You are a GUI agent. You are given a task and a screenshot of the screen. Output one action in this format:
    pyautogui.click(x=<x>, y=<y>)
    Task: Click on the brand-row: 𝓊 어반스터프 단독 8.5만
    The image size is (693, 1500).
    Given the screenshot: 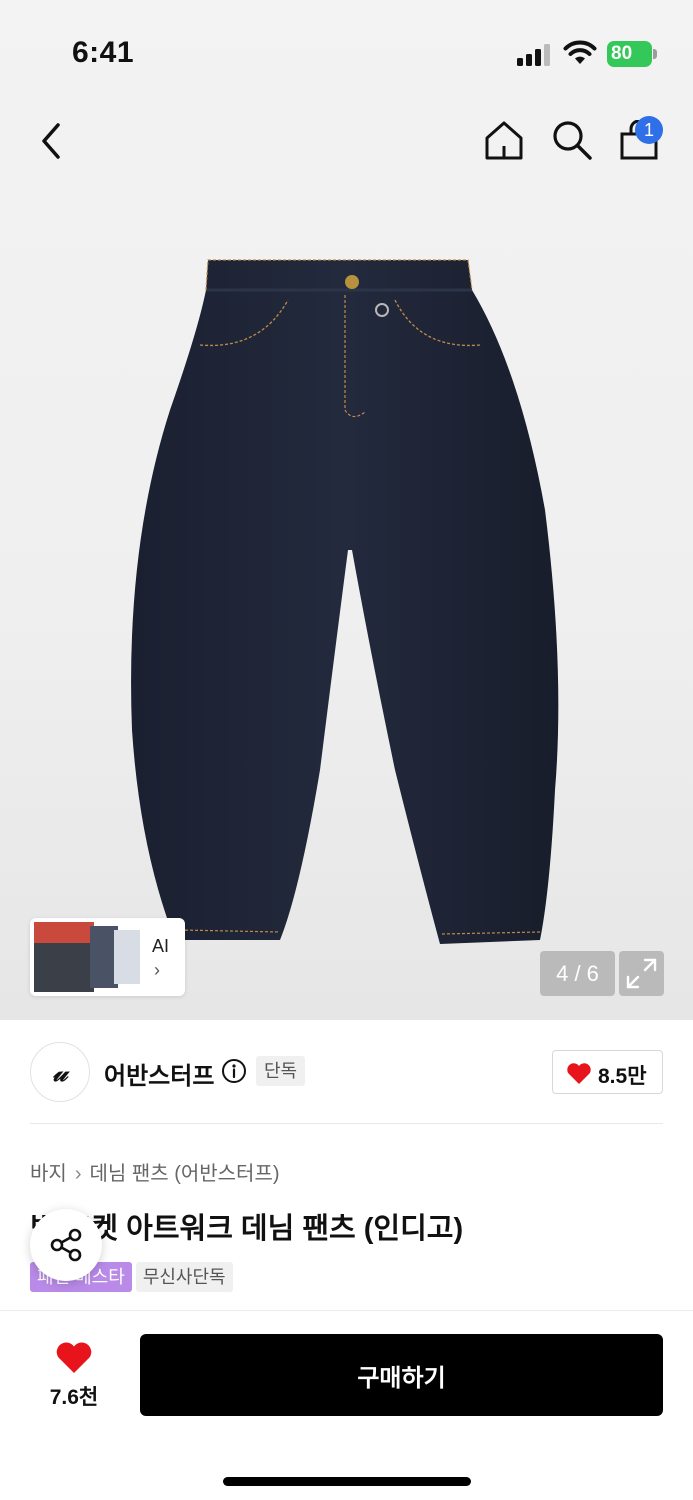 What is the action you would take?
    pyautogui.click(x=346, y=1072)
    